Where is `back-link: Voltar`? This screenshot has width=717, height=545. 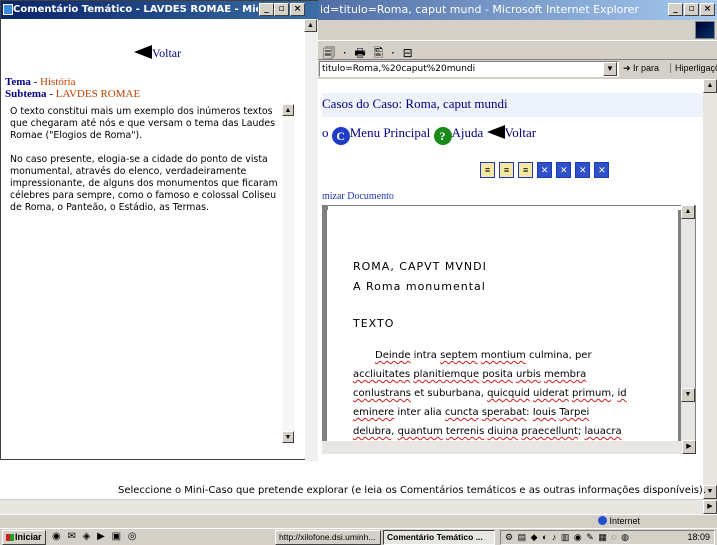 back-link: Voltar is located at coordinates (521, 132).